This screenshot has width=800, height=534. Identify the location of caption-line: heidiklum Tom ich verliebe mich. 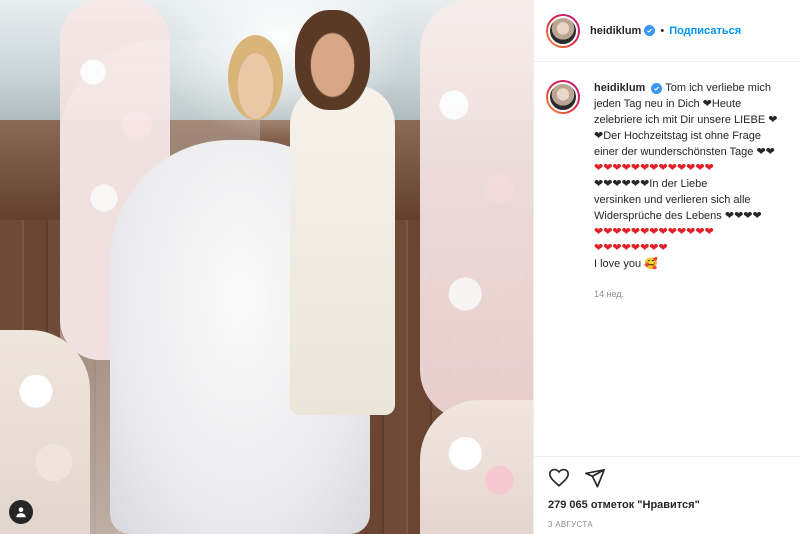
(696, 88).